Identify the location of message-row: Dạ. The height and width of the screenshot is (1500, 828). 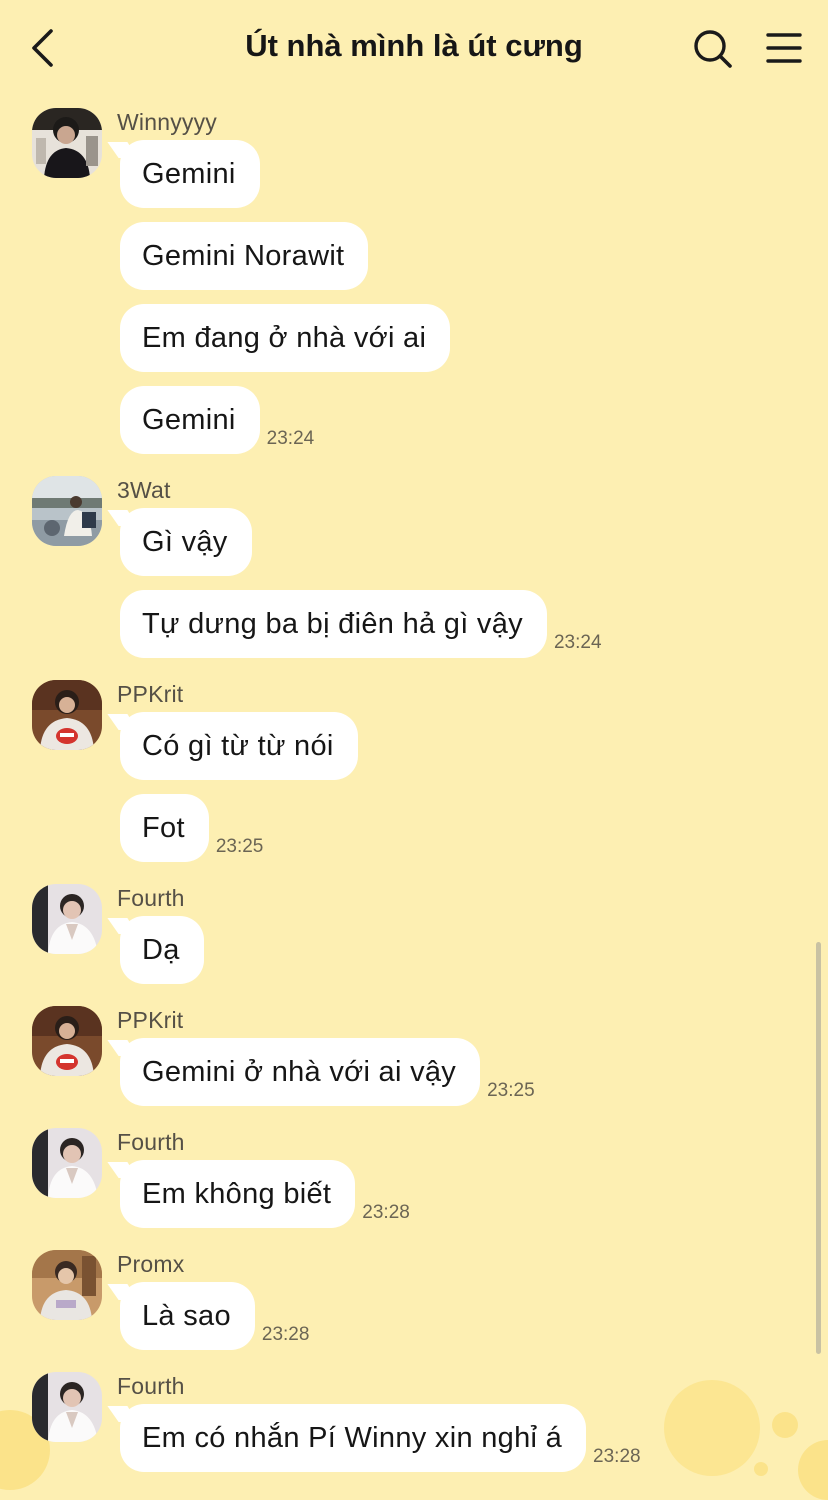
(162, 950).